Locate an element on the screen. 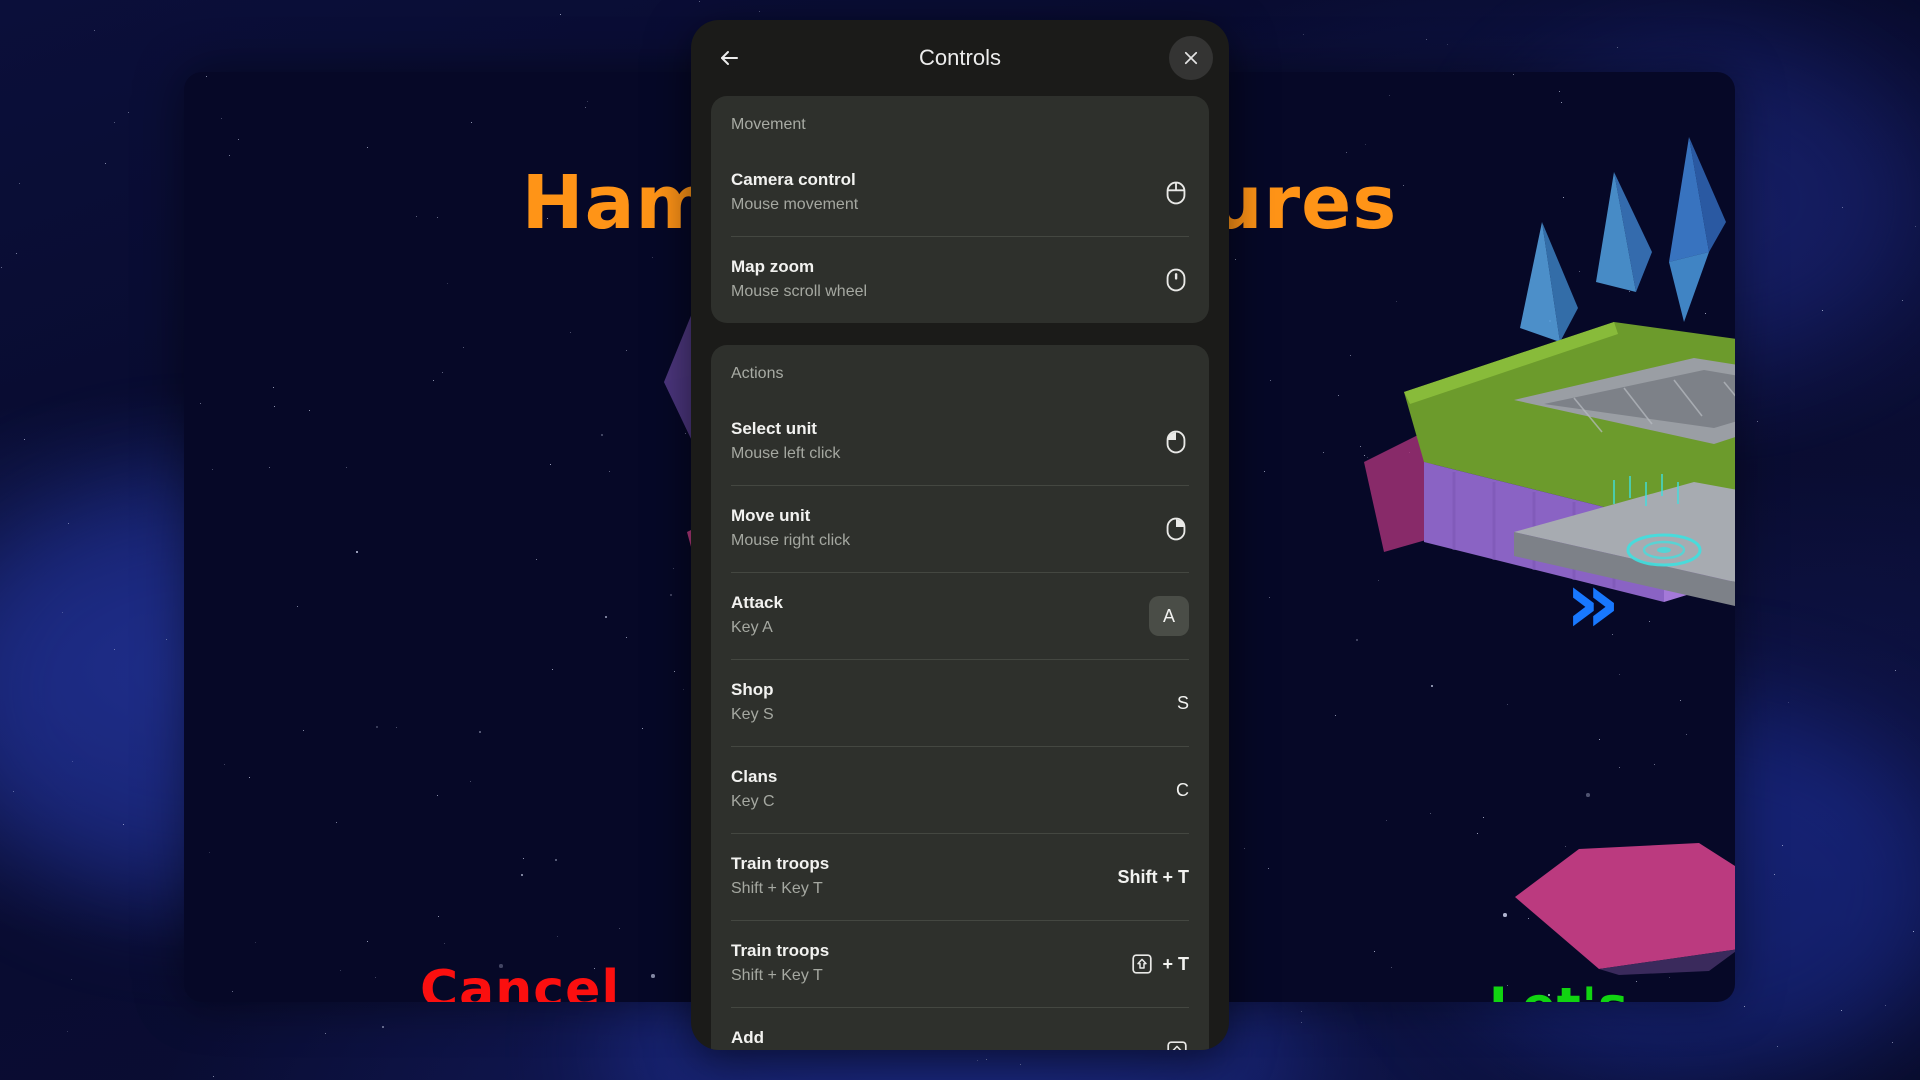 The width and height of the screenshot is (1920, 1080). lets-roll-button: Let's Roll! is located at coordinates (1612, 989).